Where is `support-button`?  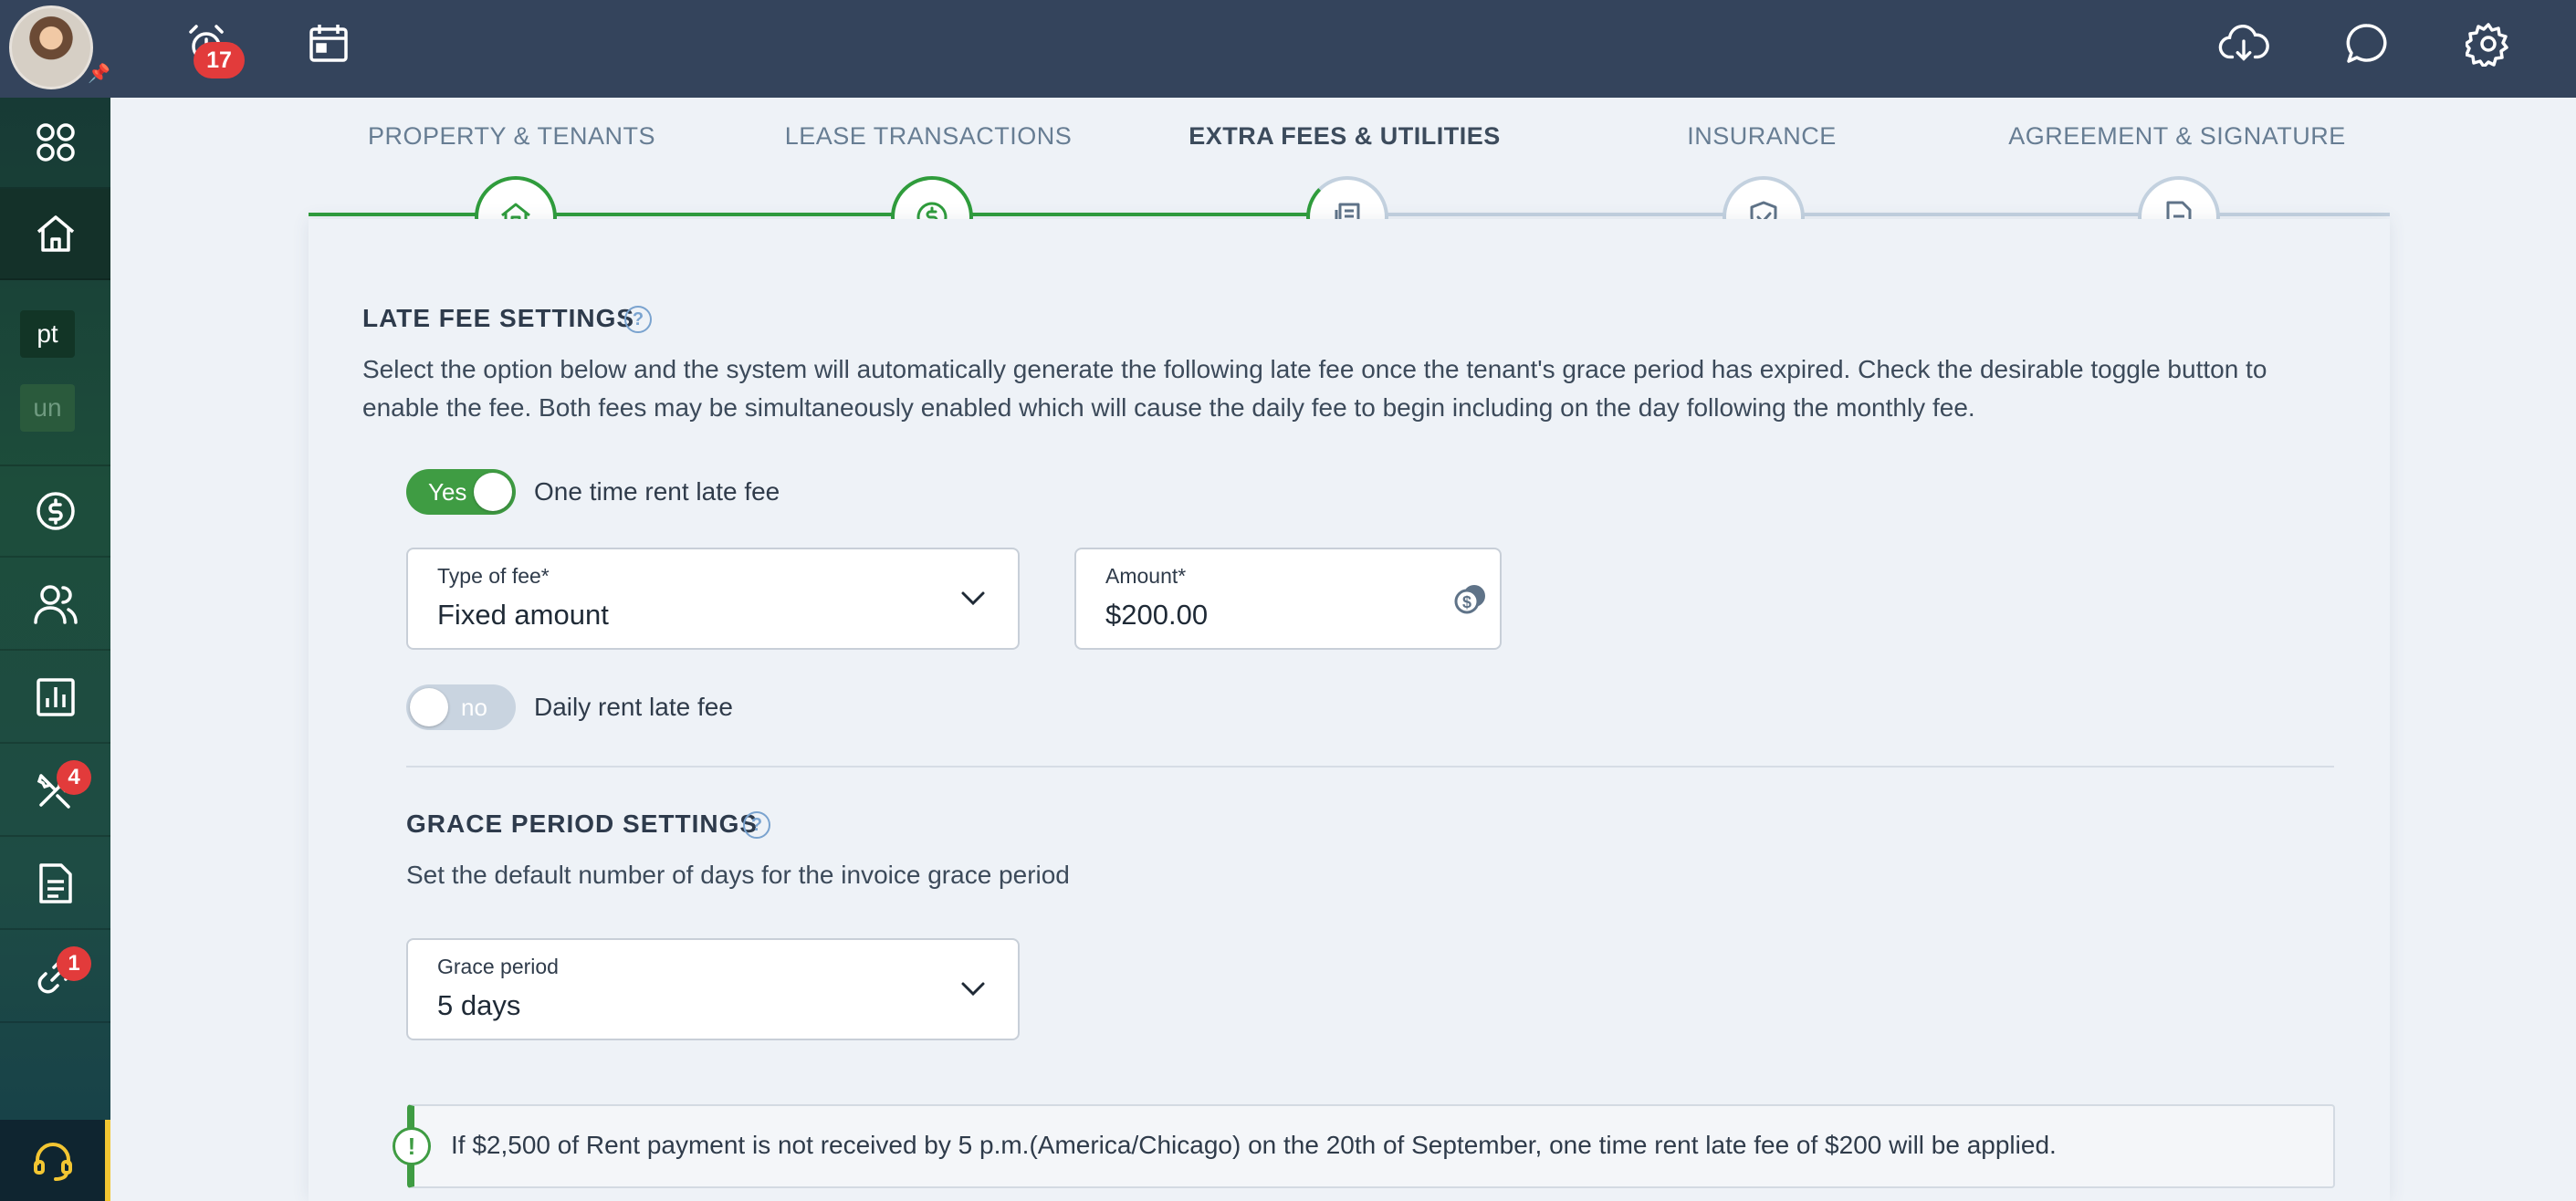
support-button is located at coordinates (55, 1161).